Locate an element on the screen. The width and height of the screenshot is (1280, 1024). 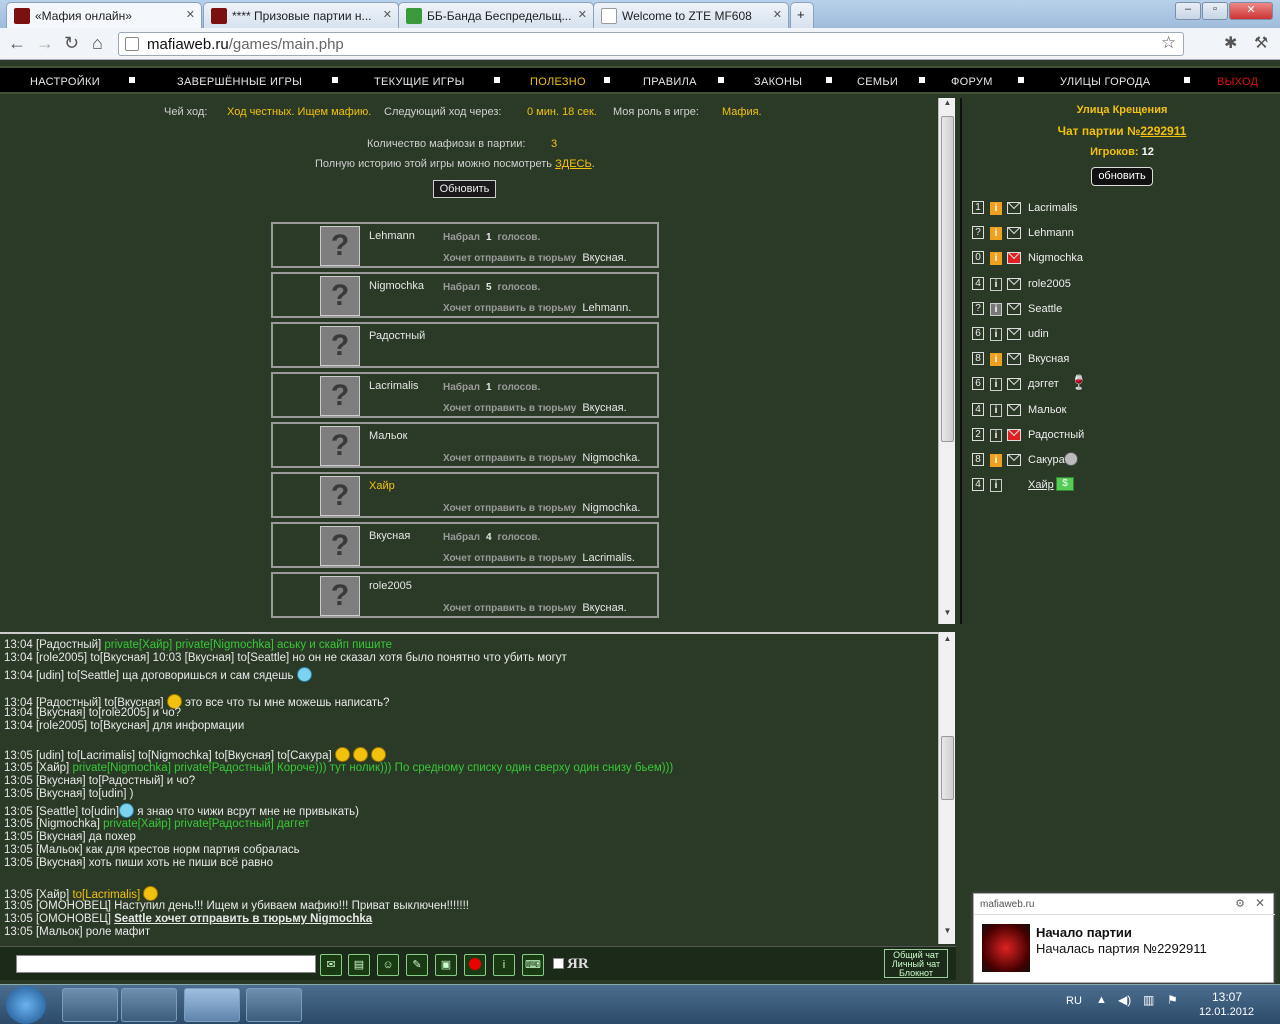
pencil-icon: ✎ is located at coordinates (417, 965).